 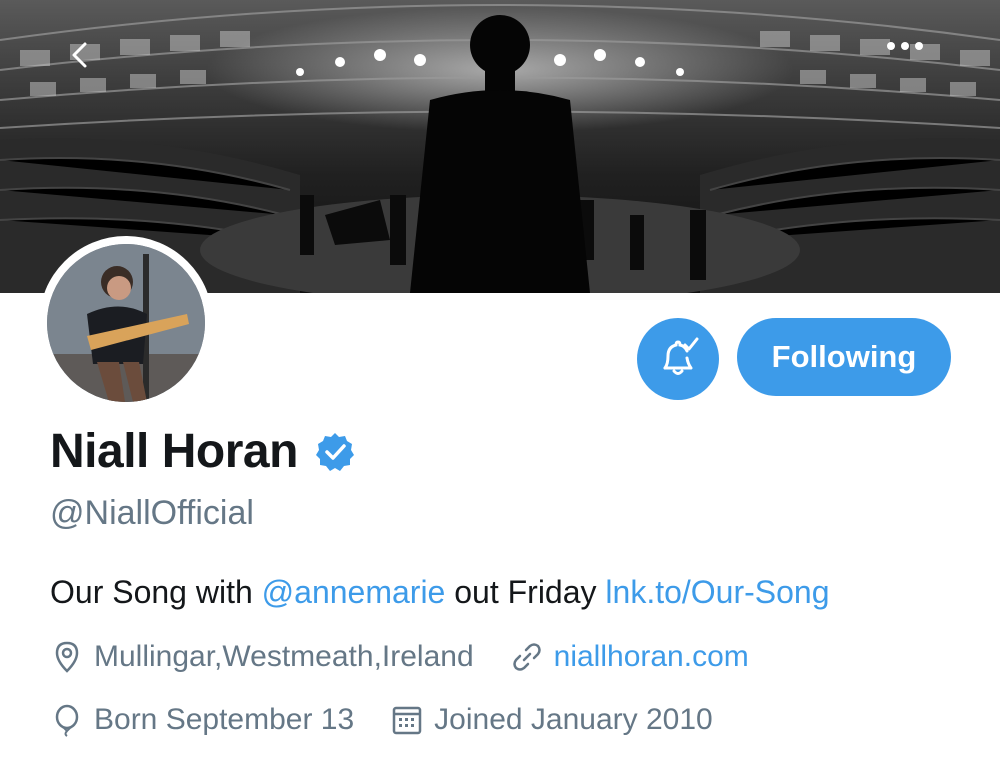 What do you see at coordinates (224, 719) in the screenshot?
I see `birthday-text: Born September 13` at bounding box center [224, 719].